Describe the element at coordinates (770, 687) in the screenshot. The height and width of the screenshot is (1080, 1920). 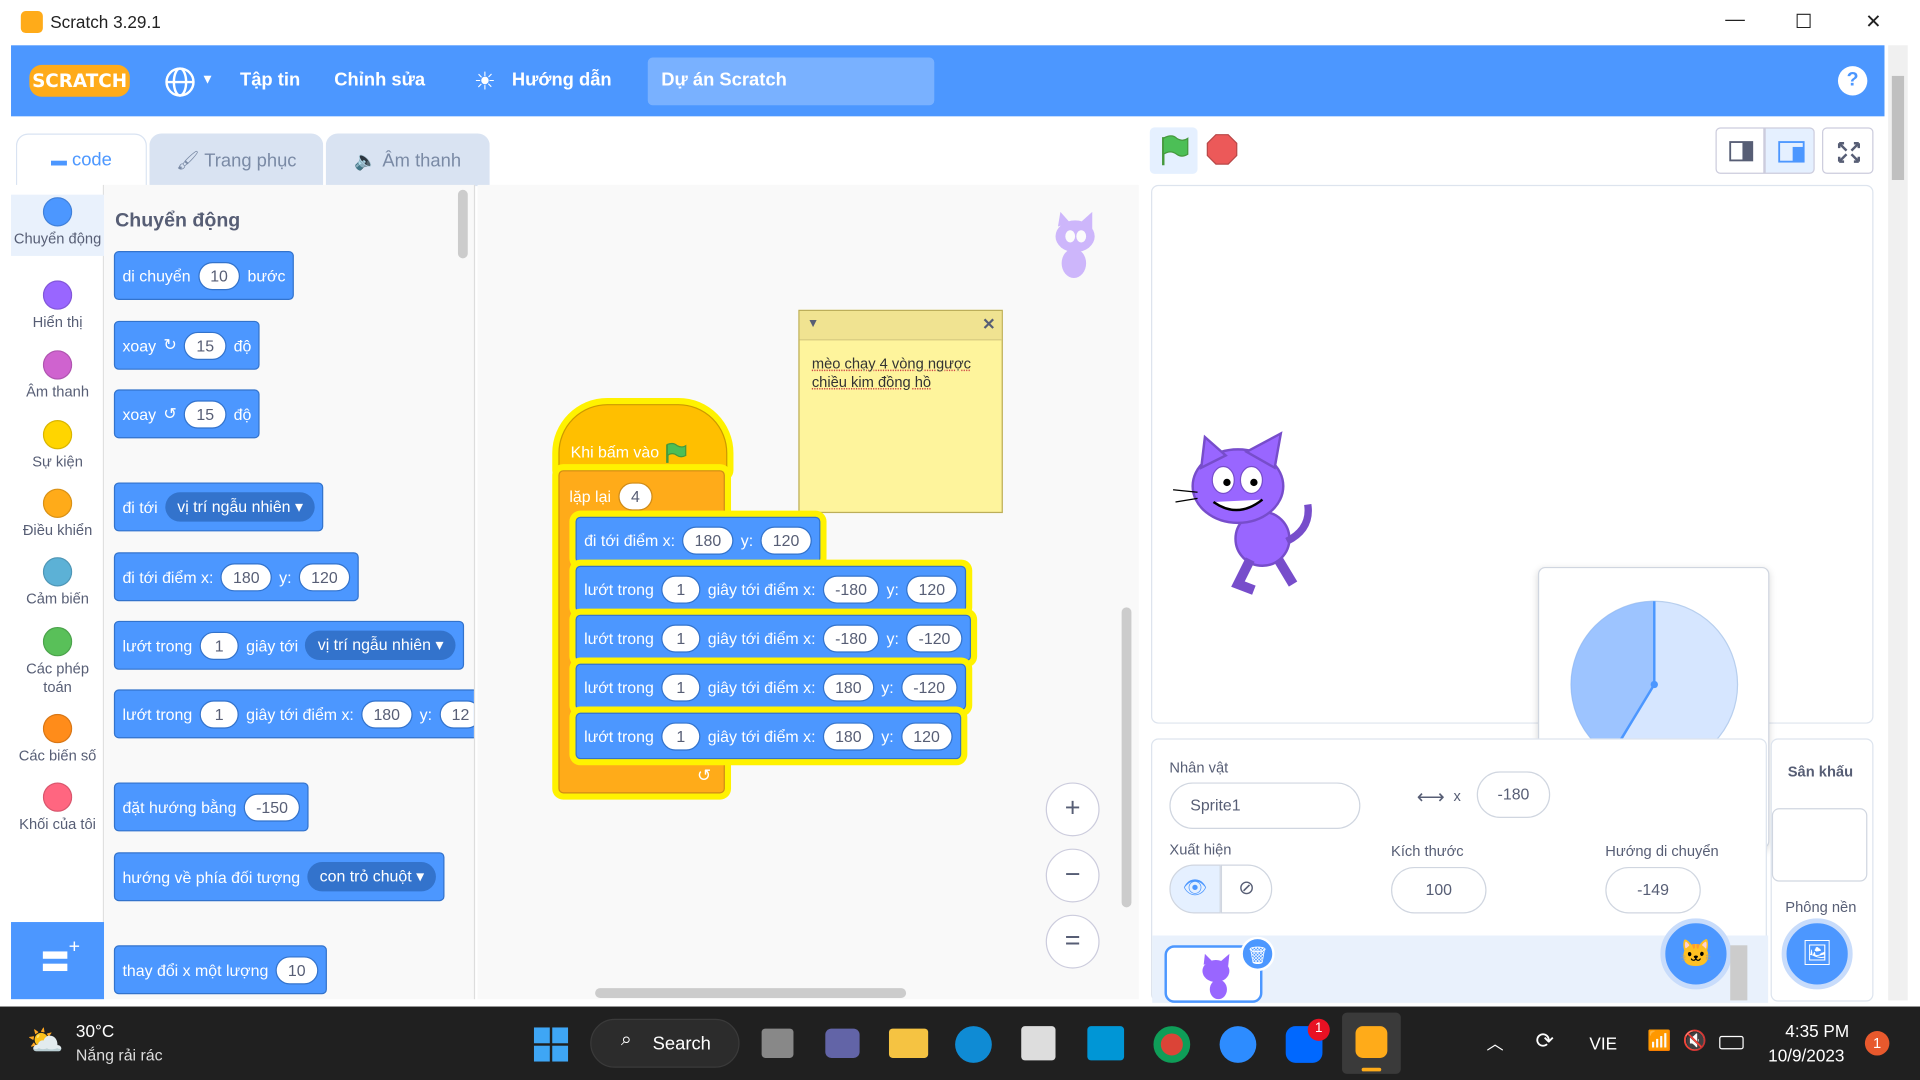
I see `script-glide-3: lướt trong 1 giây tới điểm x: 180 y: -120` at that location.